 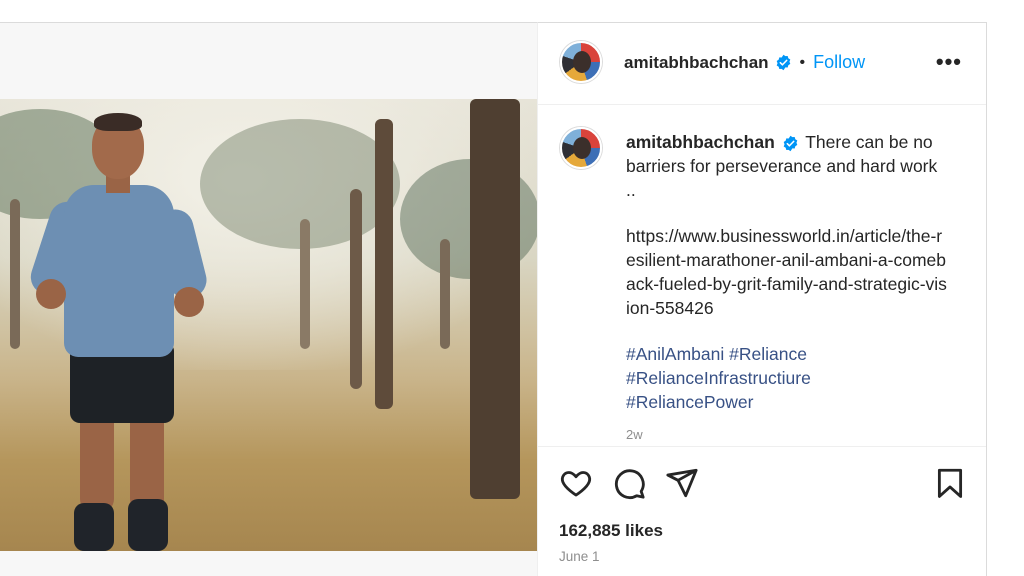 I want to click on caption-avatar, so click(x=581, y=148).